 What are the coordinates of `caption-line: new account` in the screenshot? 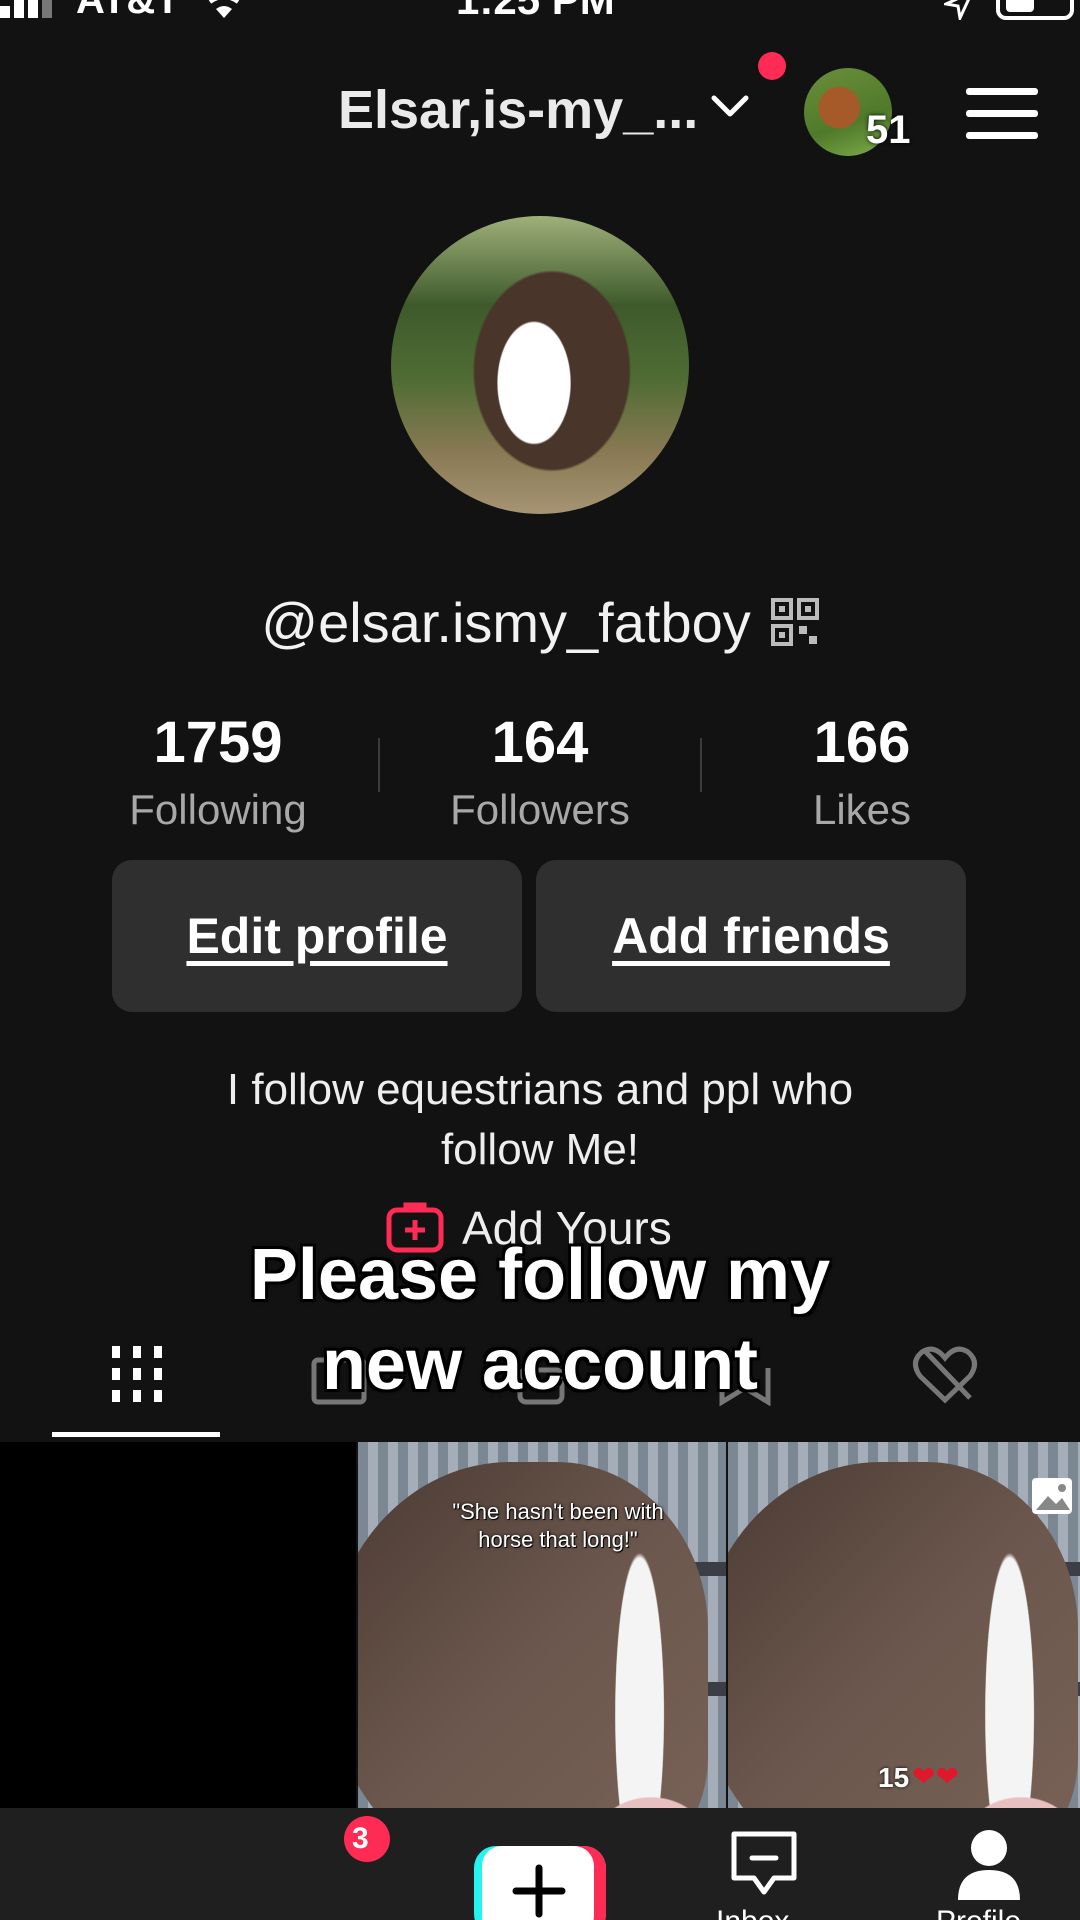 It's located at (540, 1365).